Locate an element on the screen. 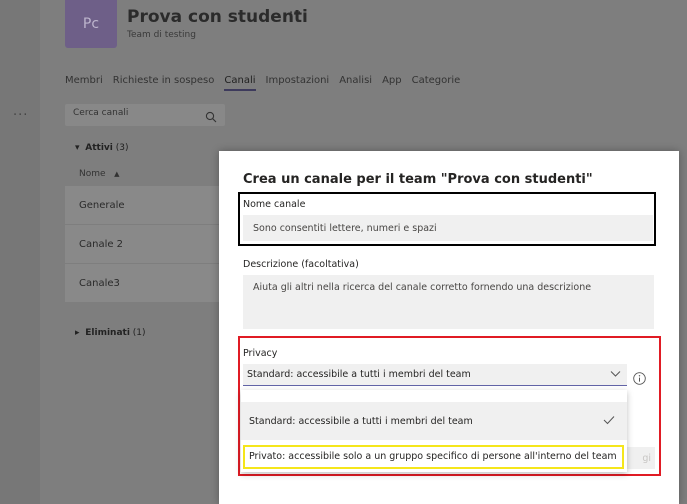 This screenshot has width=687, height=504. channel-search-input is located at coordinates (135, 113).